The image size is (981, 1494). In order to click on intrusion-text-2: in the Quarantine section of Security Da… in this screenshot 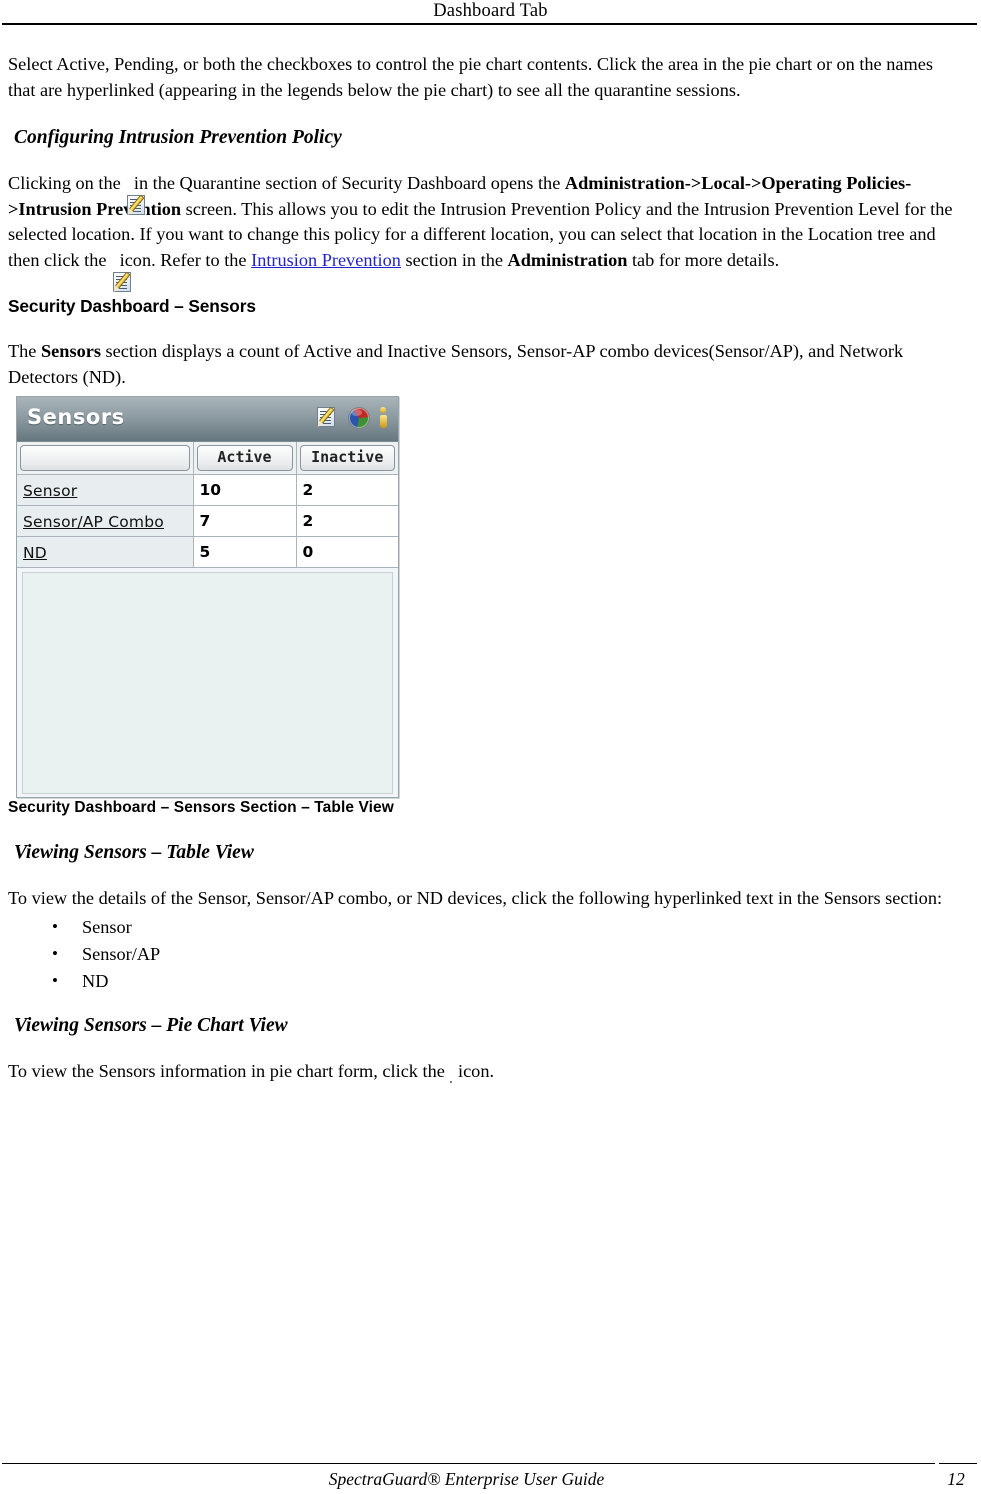, I will do `click(347, 183)`.